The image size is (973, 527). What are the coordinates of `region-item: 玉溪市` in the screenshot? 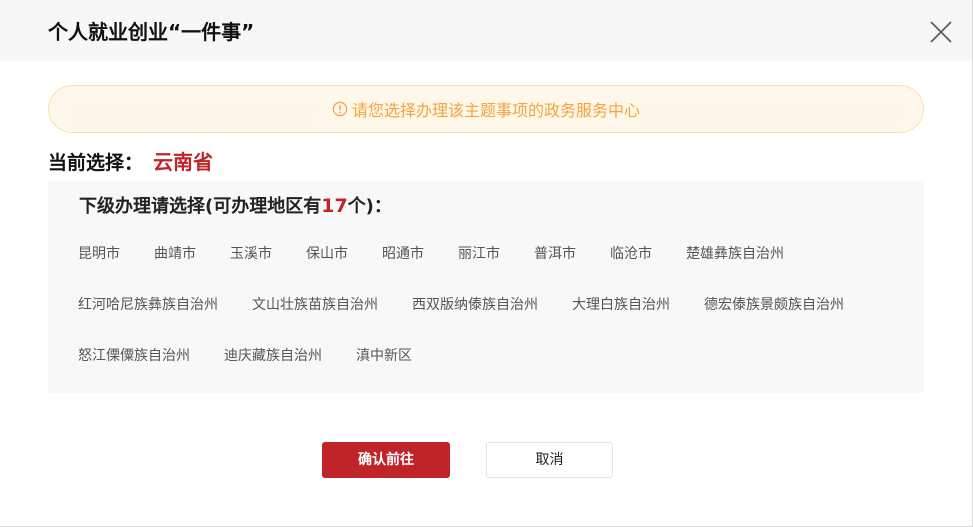 It's located at (251, 254).